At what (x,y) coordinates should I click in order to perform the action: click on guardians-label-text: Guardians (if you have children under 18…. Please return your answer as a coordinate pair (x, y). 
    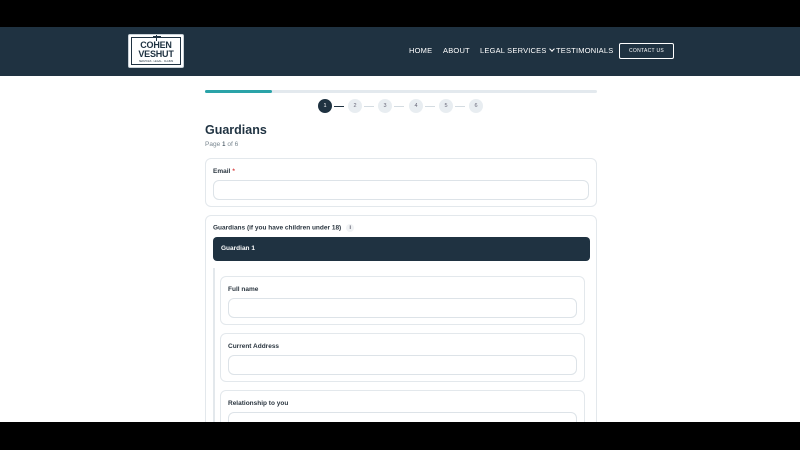
    Looking at the image, I should click on (277, 228).